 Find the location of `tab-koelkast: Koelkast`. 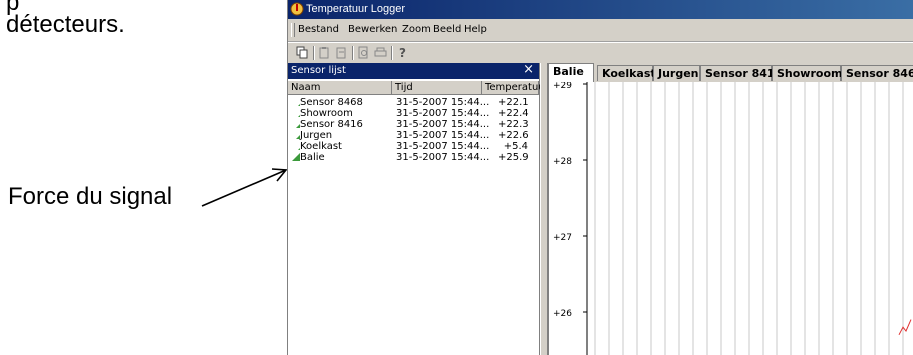

tab-koelkast: Koelkast is located at coordinates (626, 73).